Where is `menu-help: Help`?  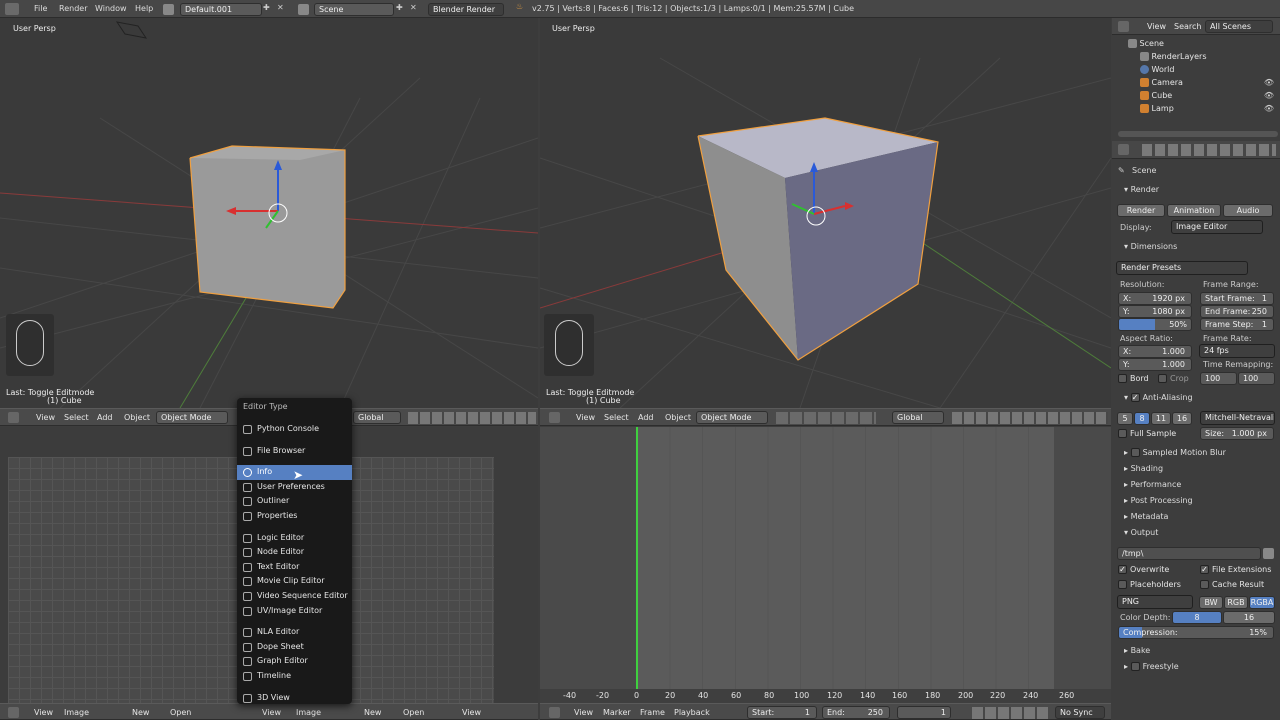
menu-help: Help is located at coordinates (144, 9).